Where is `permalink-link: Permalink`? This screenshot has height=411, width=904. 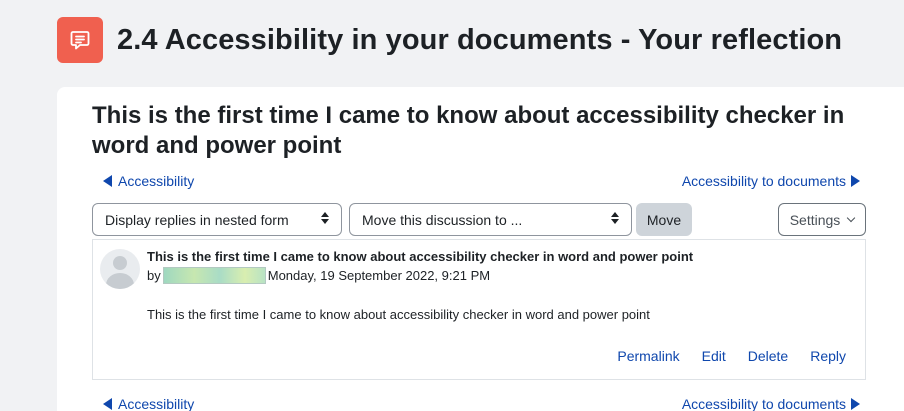 permalink-link: Permalink is located at coordinates (648, 356).